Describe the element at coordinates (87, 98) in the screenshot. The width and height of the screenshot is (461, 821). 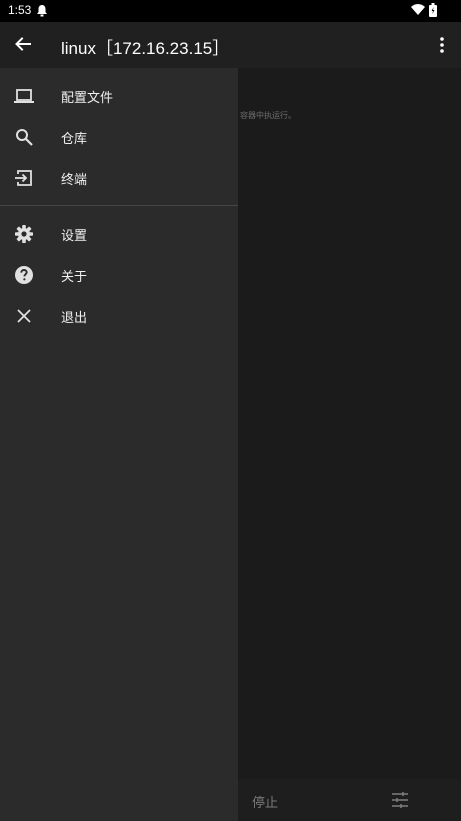
I see `drawer-item-label: 配置文件` at that location.